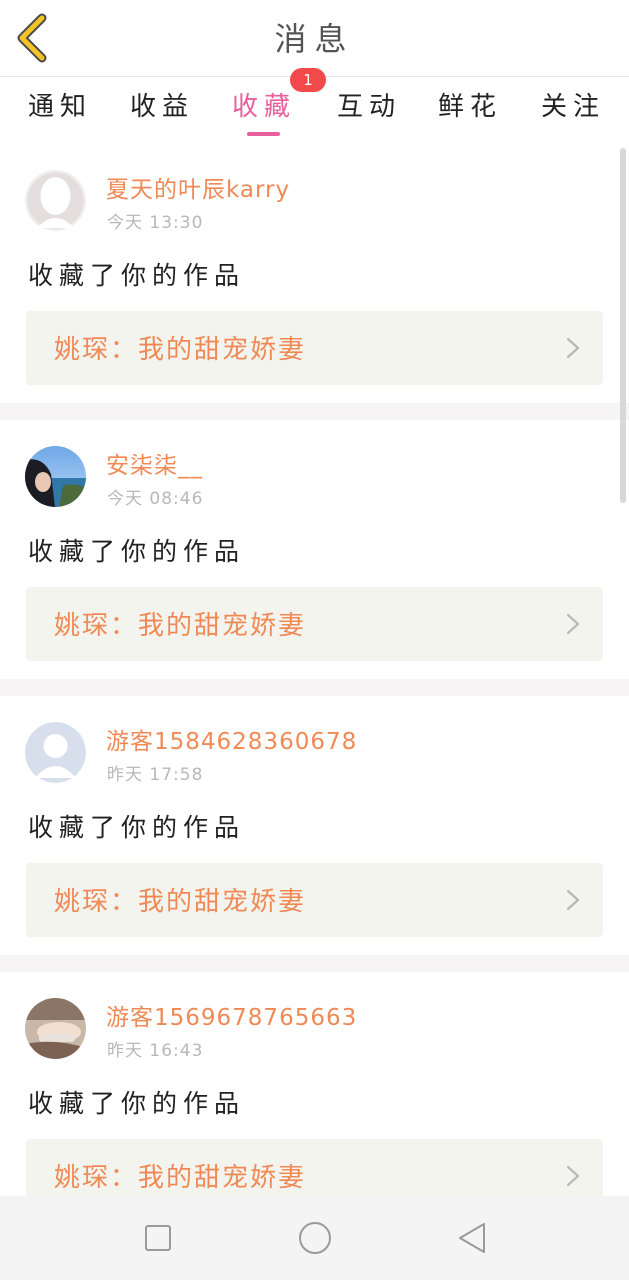  What do you see at coordinates (231, 1015) in the screenshot?
I see `username: 游客1569678765663` at bounding box center [231, 1015].